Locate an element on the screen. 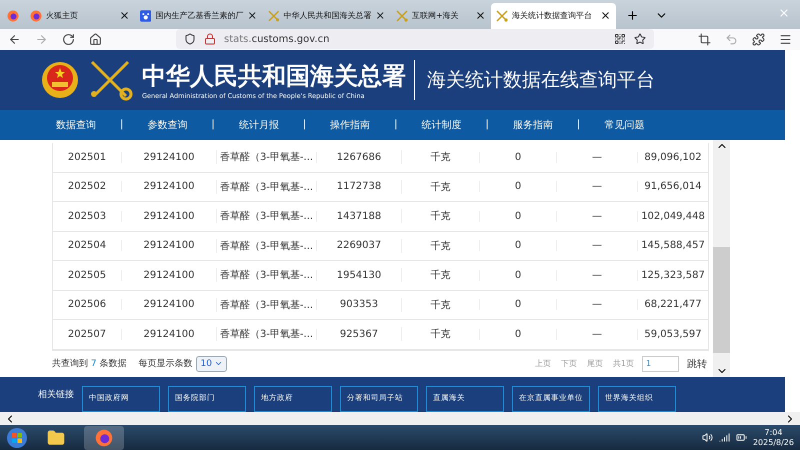 The width and height of the screenshot is (800, 450). browser-tab: 海关统计数据查询平台 is located at coordinates (553, 15).